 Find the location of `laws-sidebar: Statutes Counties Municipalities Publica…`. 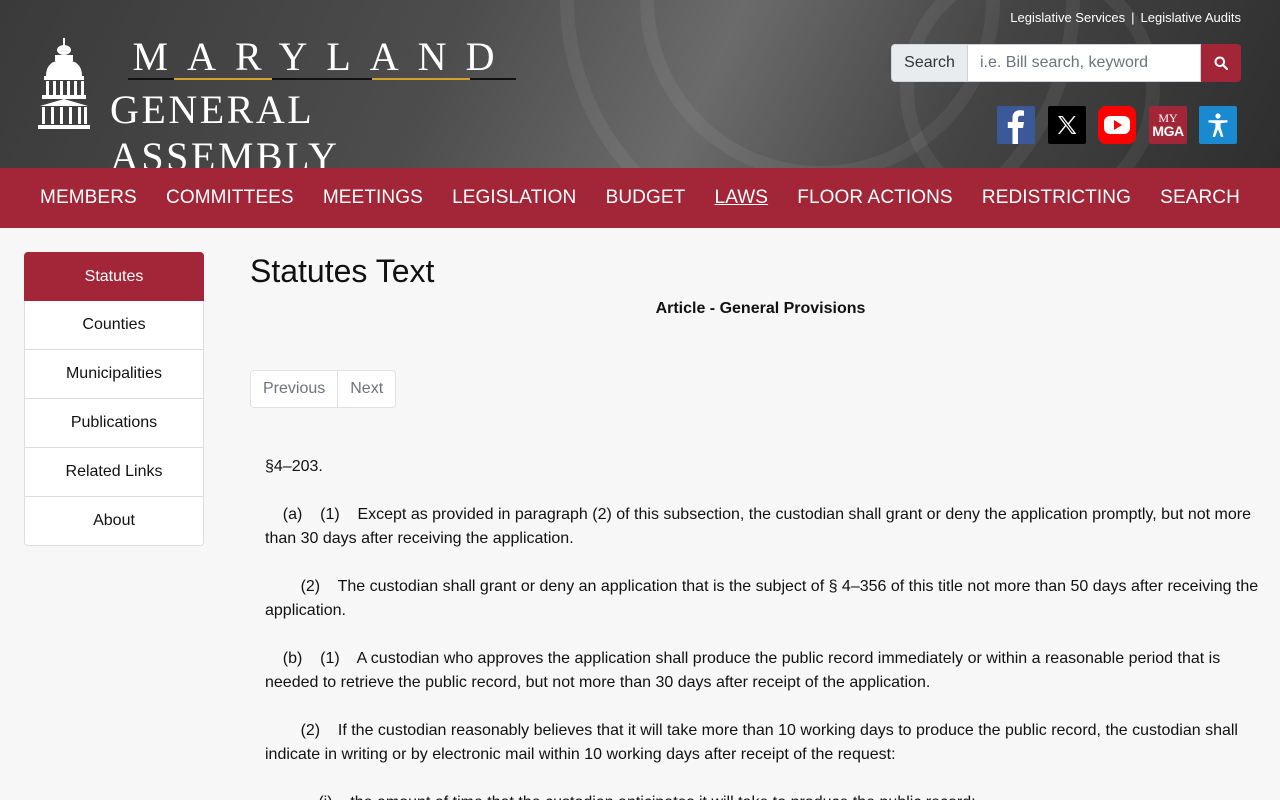

laws-sidebar: Statutes Counties Municipalities Publica… is located at coordinates (114, 399).